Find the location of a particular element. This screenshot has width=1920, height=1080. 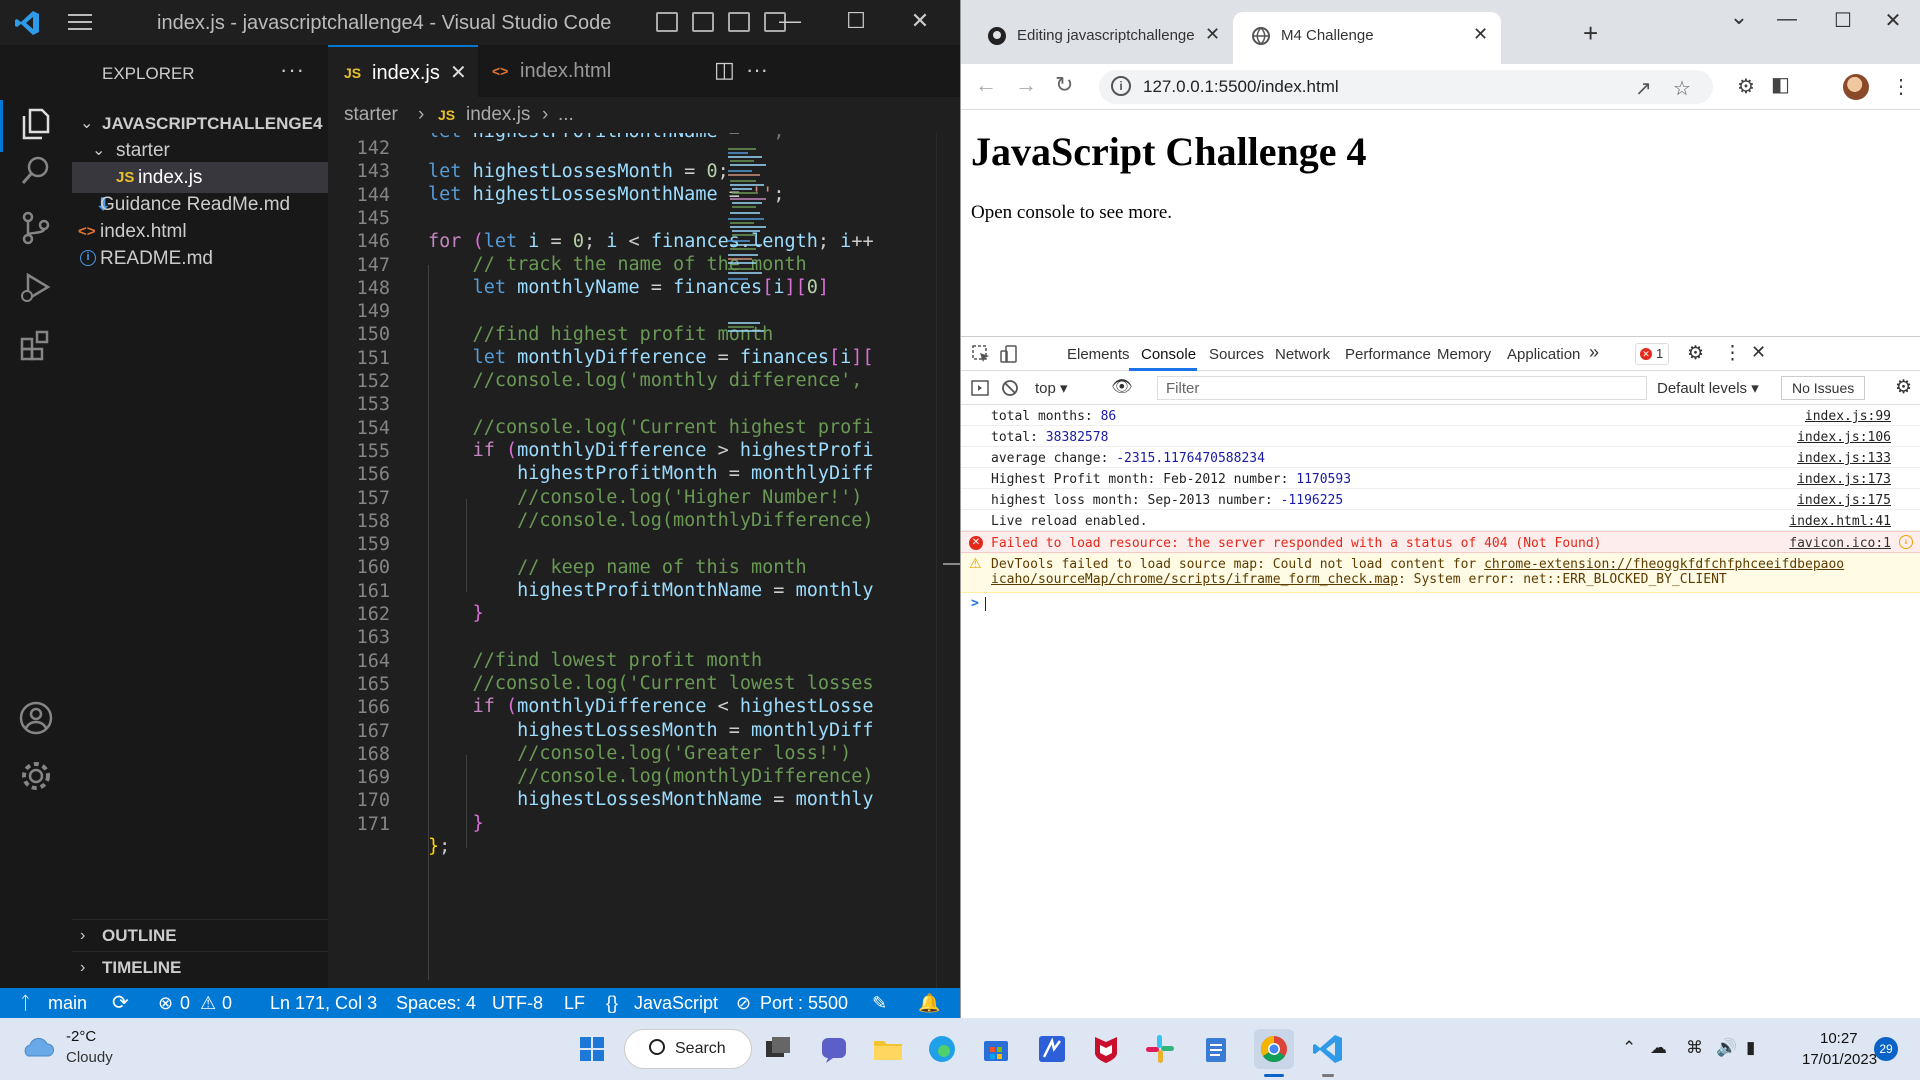

editor-more-icon: ··· is located at coordinates (757, 70).